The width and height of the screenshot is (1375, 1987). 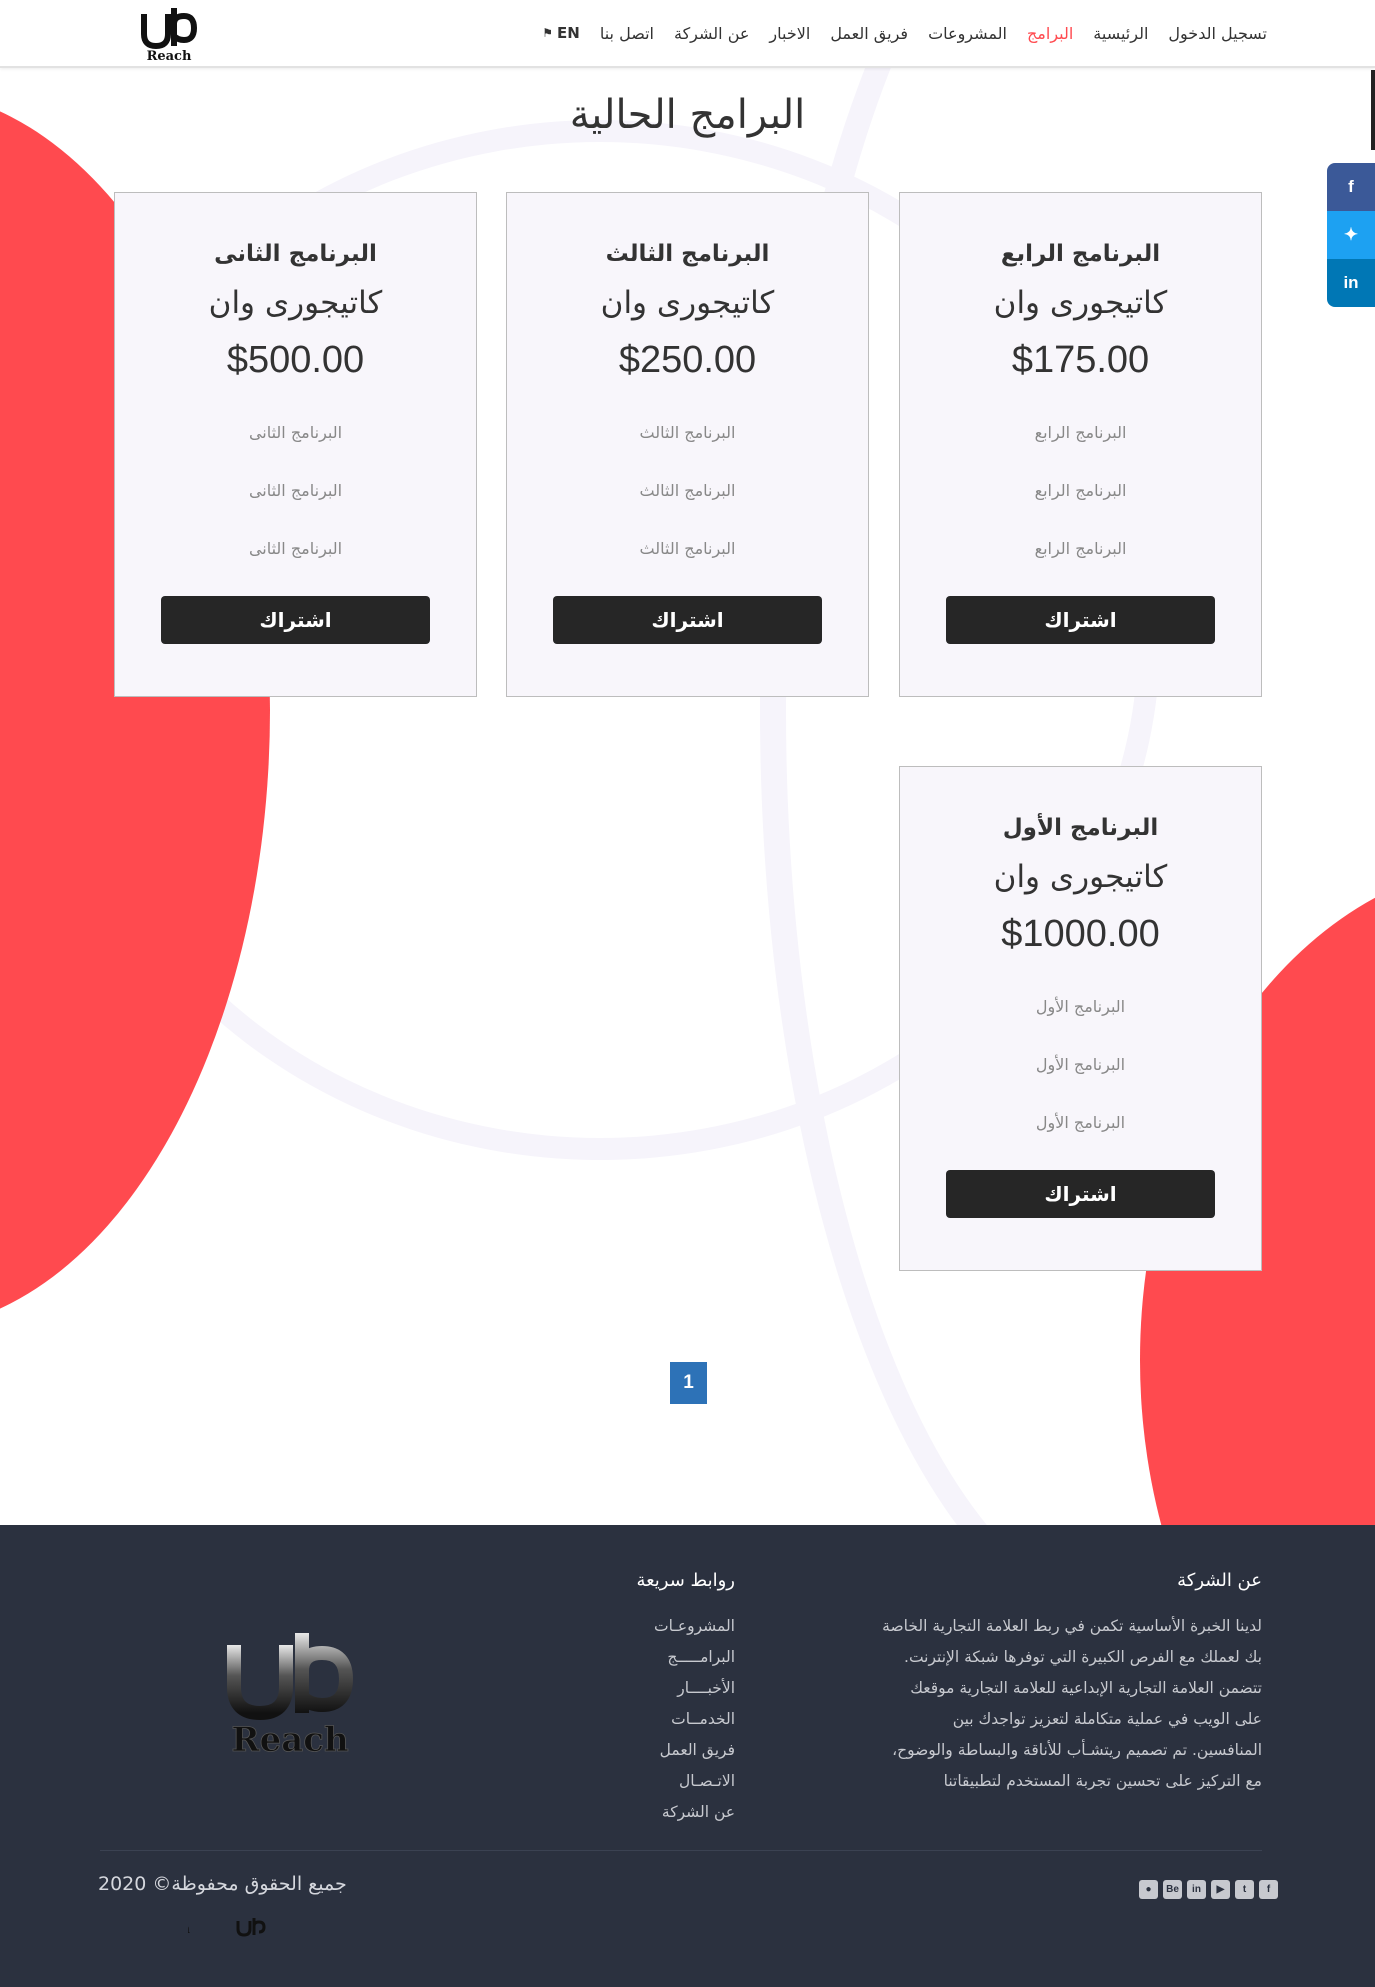 I want to click on footer-link-services: الخدمــات, so click(x=635, y=1719).